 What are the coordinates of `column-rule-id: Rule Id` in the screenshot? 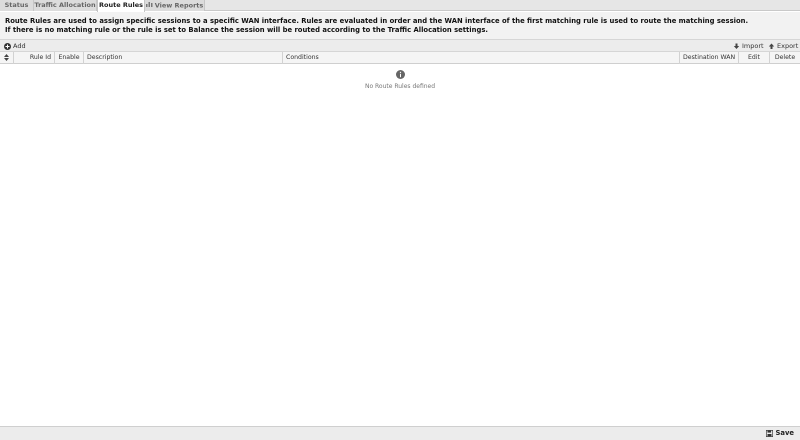 It's located at (34, 58).